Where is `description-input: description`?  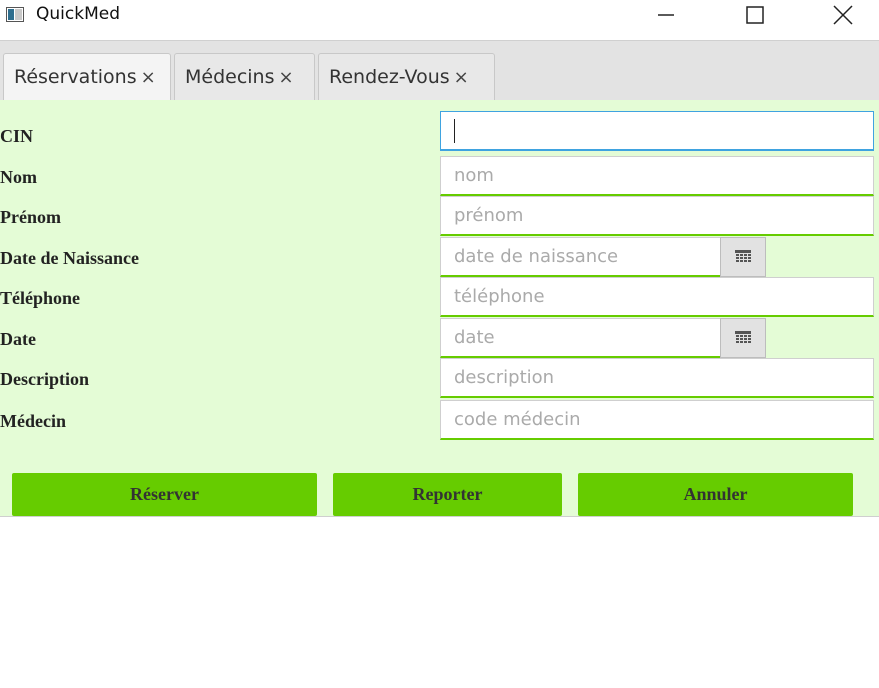 description-input: description is located at coordinates (657, 378).